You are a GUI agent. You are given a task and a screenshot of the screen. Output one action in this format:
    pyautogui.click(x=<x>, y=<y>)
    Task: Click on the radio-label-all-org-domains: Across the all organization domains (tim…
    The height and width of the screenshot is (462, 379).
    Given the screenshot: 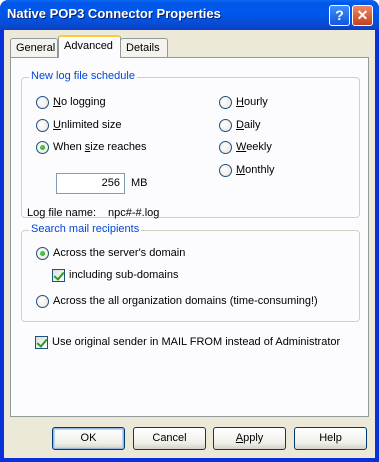 What is the action you would take?
    pyautogui.click(x=185, y=301)
    